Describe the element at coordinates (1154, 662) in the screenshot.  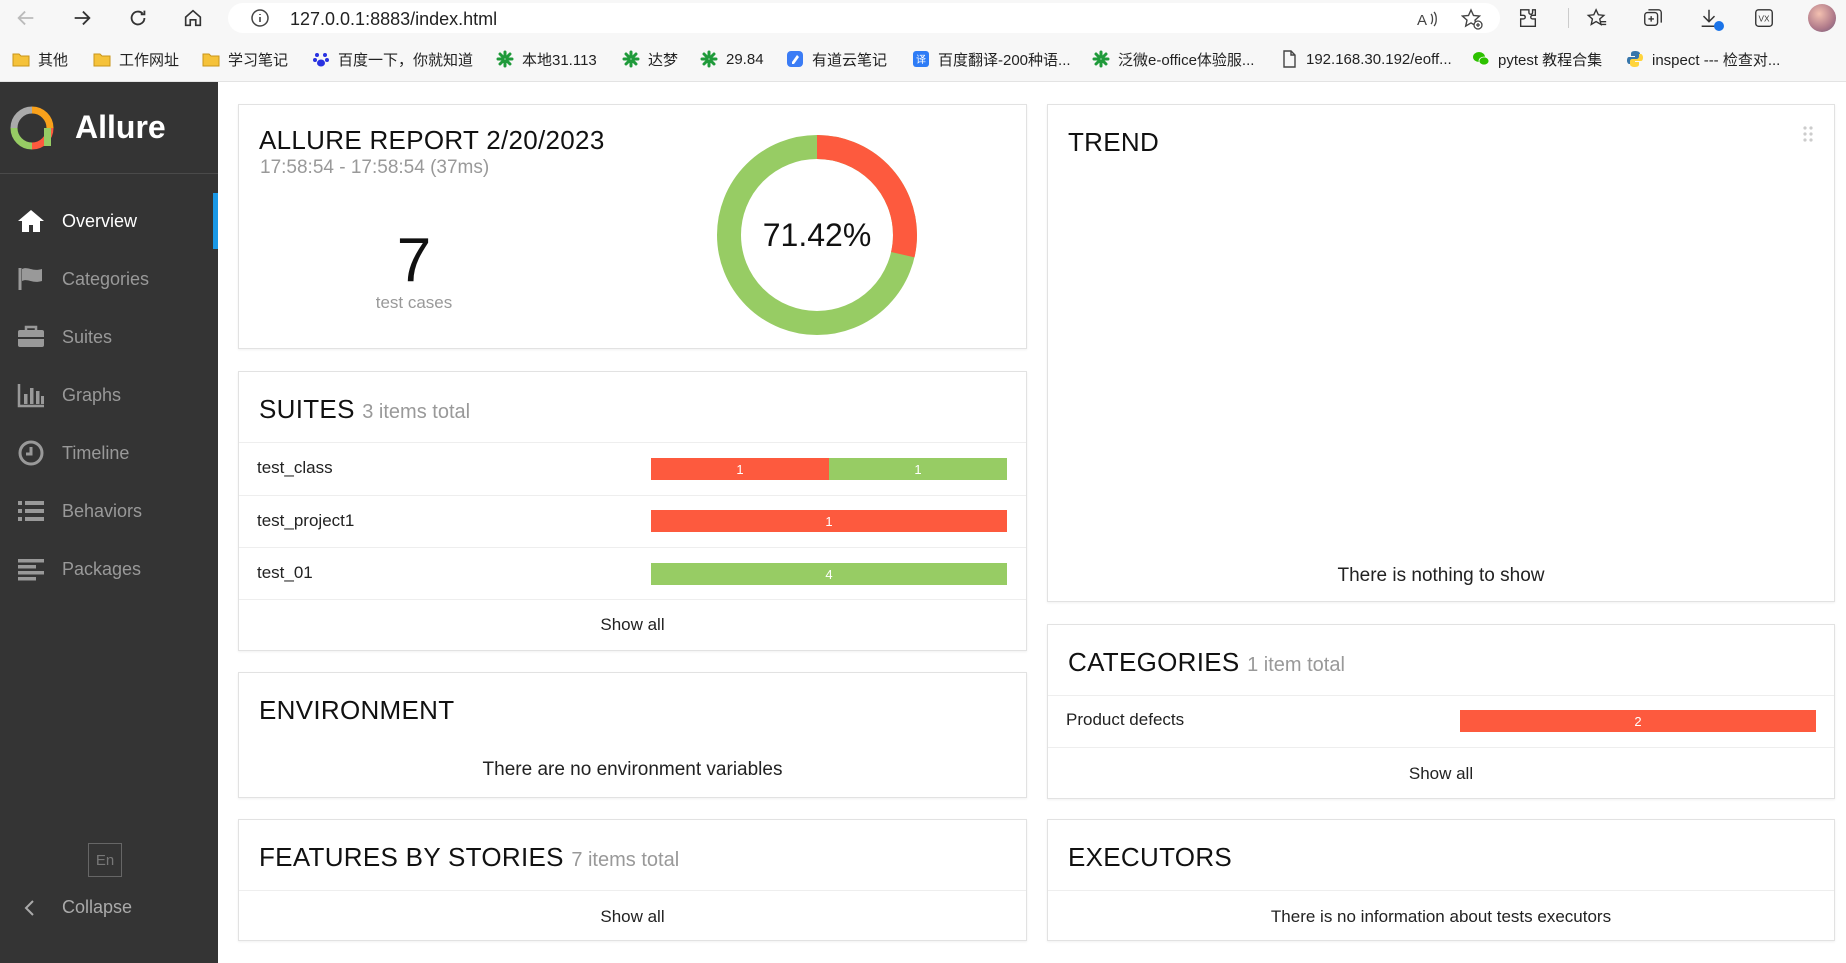
I see `categories-title-text: CATEGORIES` at that location.